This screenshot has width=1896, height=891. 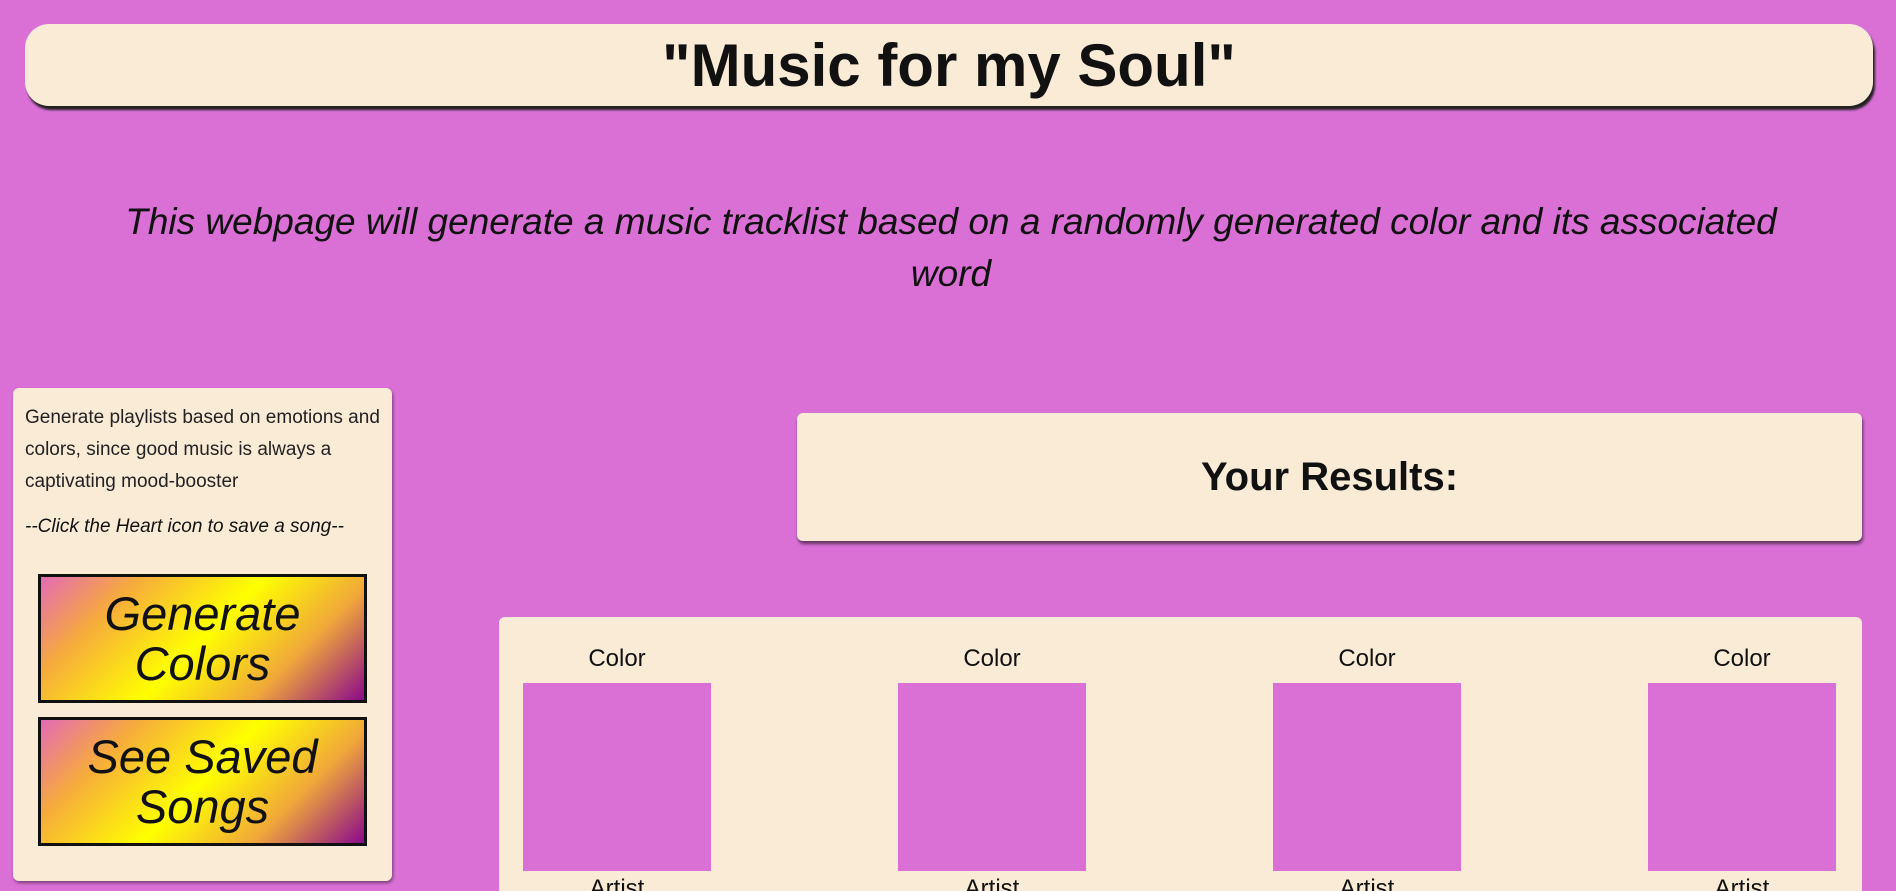 I want to click on page-title: "Music for my Soul", so click(x=949, y=65).